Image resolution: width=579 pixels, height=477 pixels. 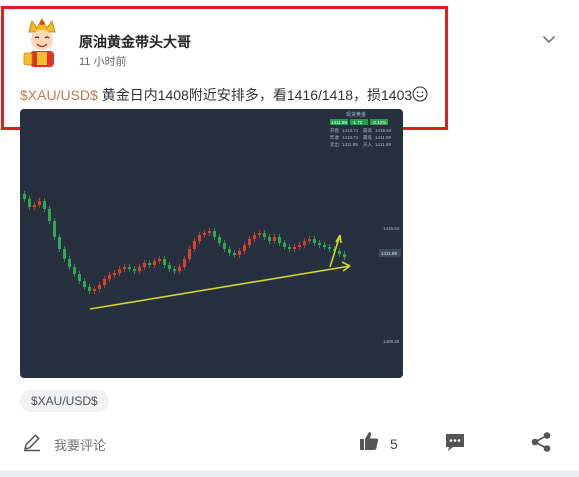 What do you see at coordinates (389, 253) in the screenshot?
I see `price-axis-label-2: 1411.99` at bounding box center [389, 253].